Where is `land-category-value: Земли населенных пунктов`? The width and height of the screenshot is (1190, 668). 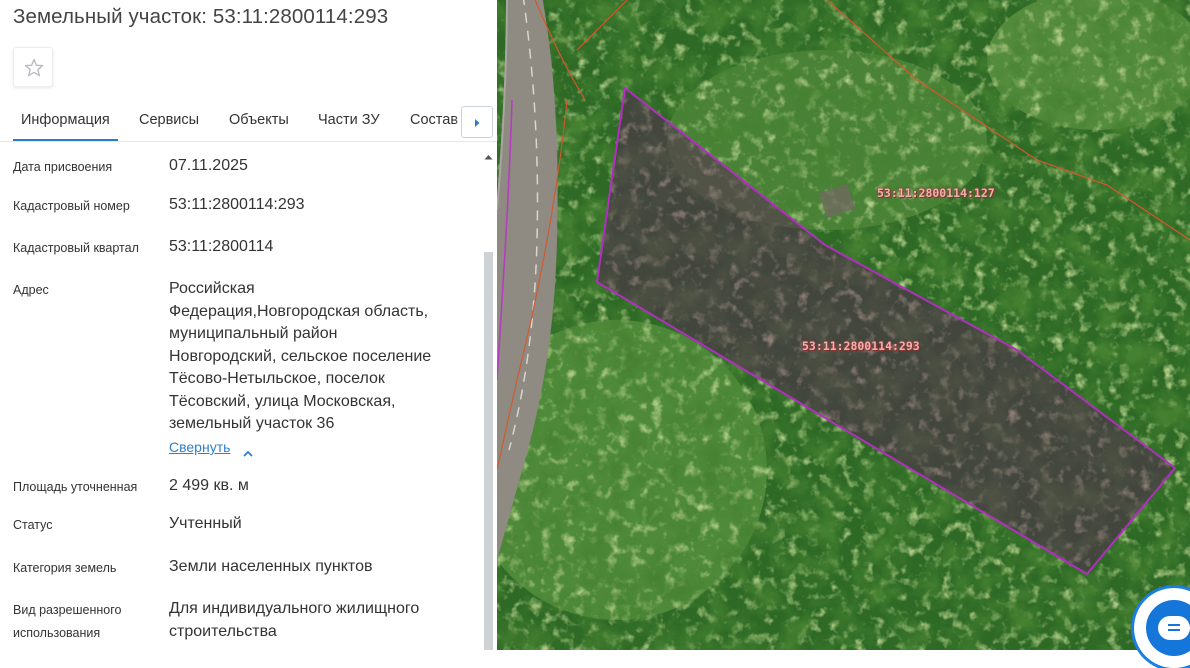
land-category-value: Земли населенных пунктов is located at coordinates (271, 566).